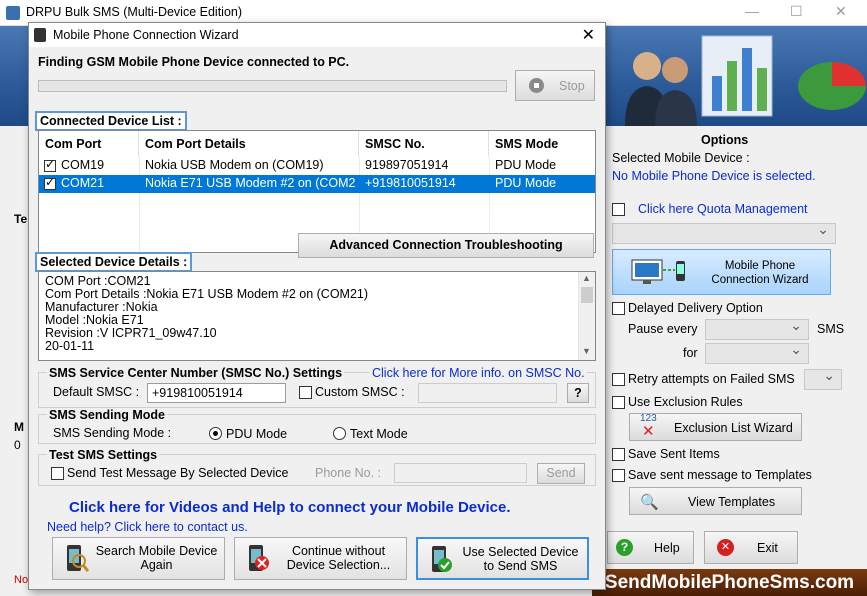  Describe the element at coordinates (796, 11) in the screenshot. I see `maximize-icon: ☐` at that location.